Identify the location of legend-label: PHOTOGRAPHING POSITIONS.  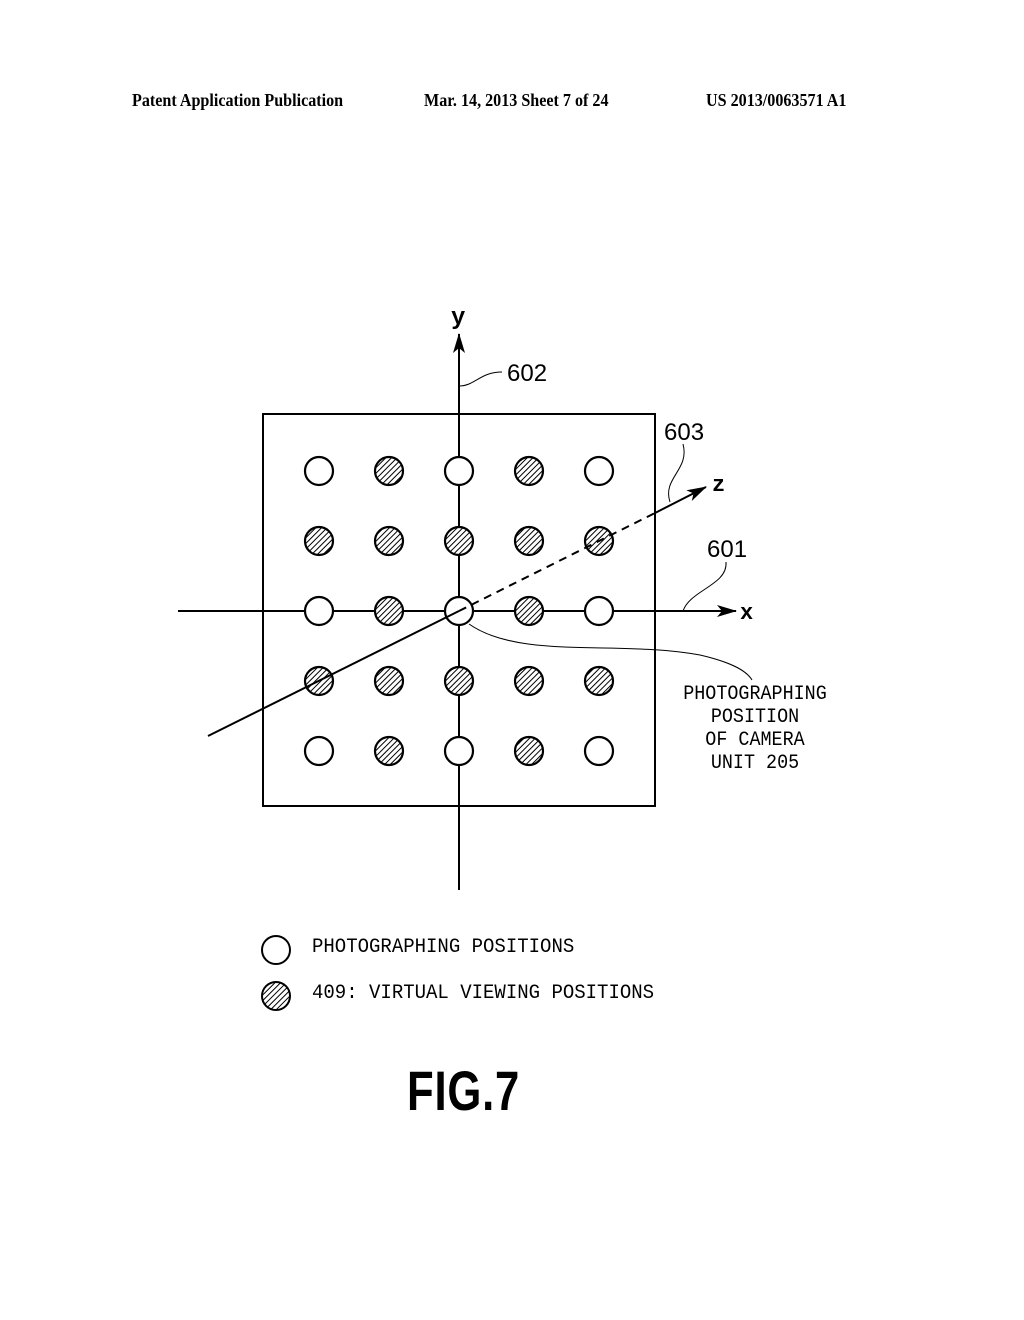
(443, 947).